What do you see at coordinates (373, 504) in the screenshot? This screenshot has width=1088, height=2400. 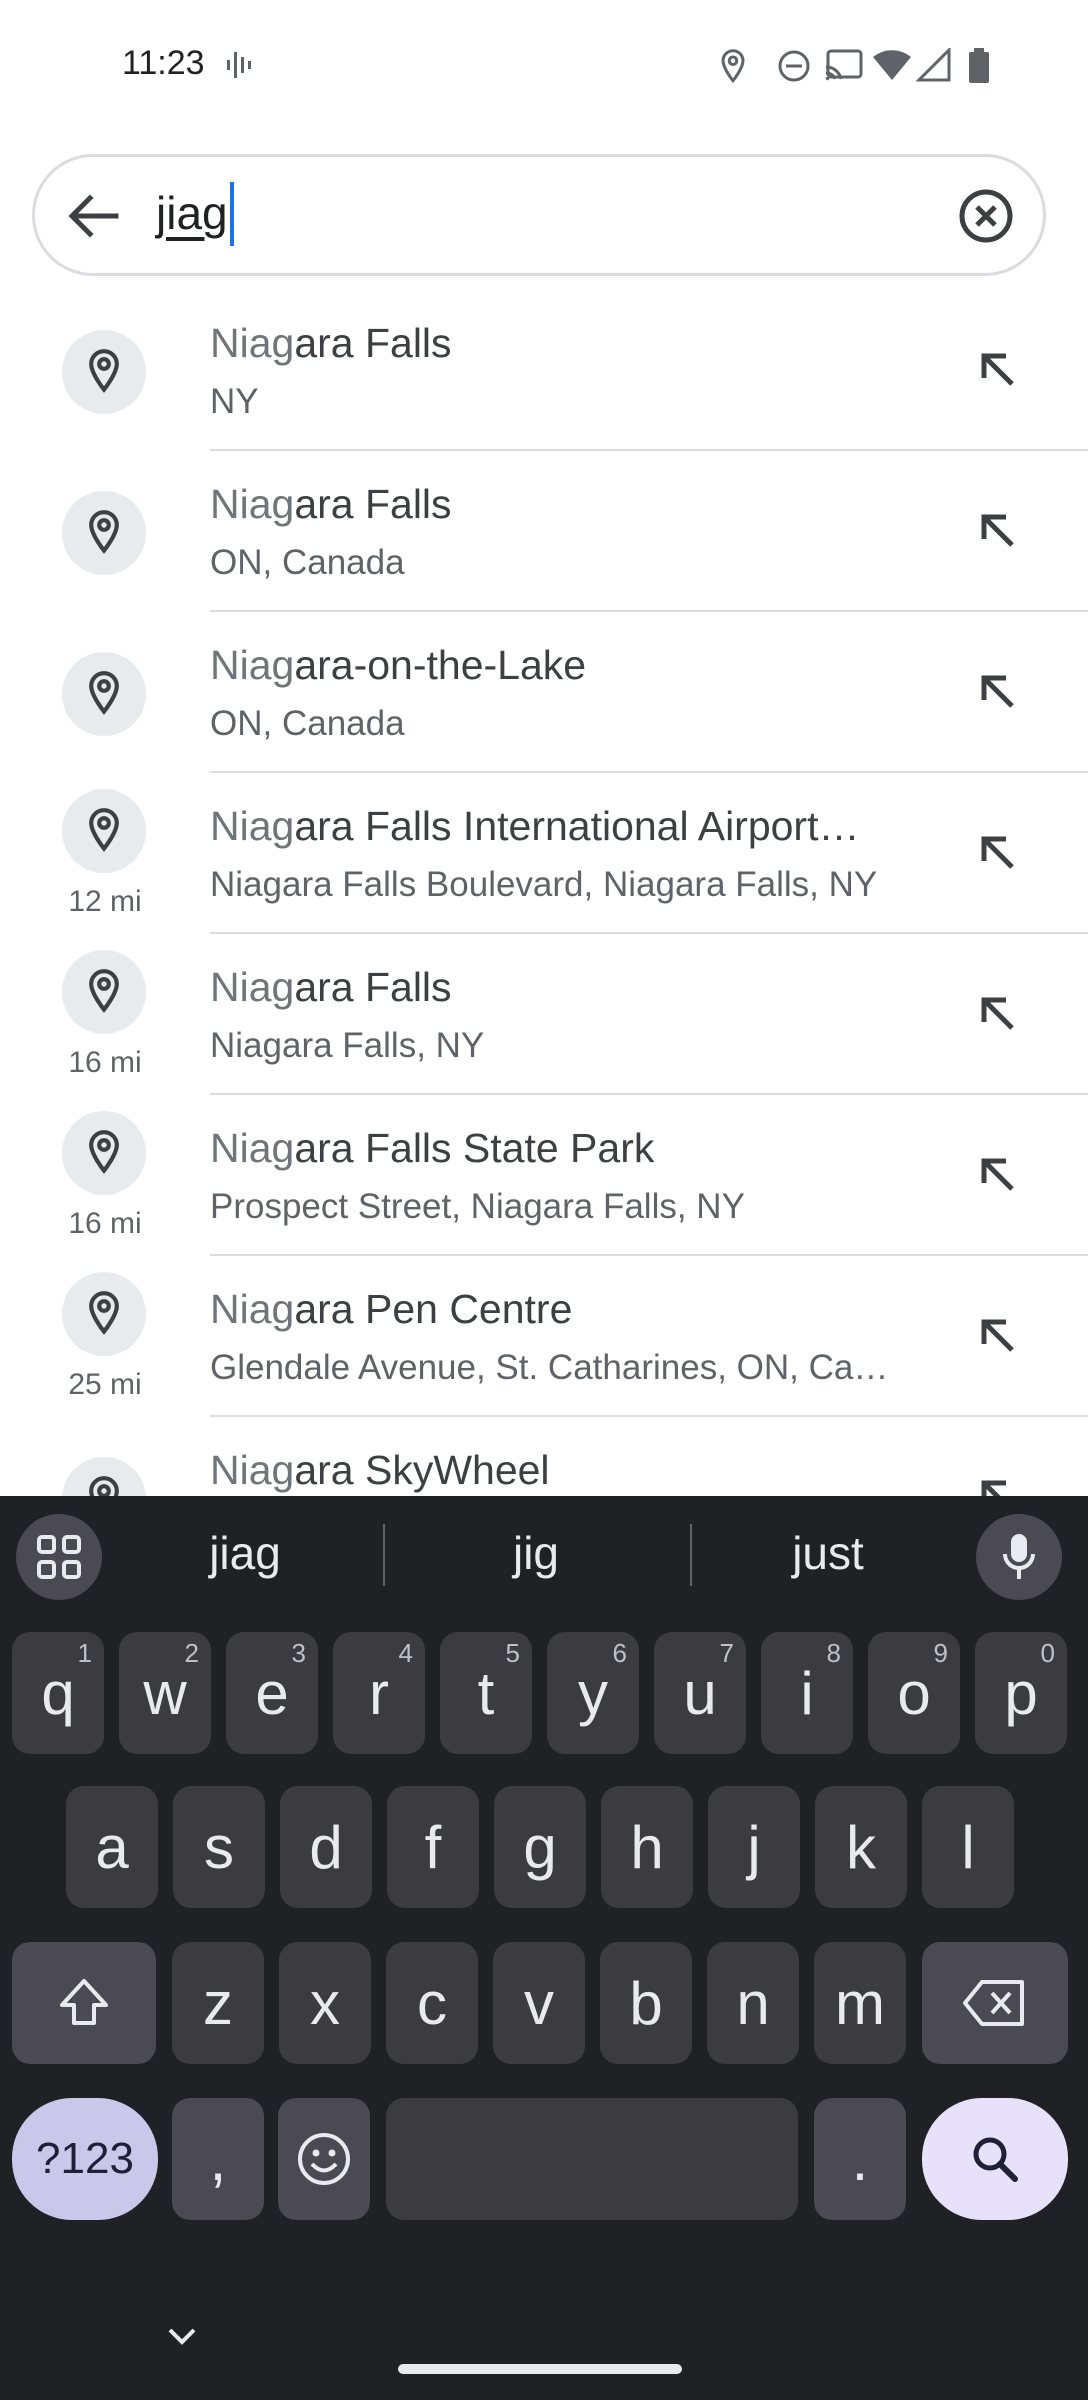 I see `title-rest: ara Falls` at bounding box center [373, 504].